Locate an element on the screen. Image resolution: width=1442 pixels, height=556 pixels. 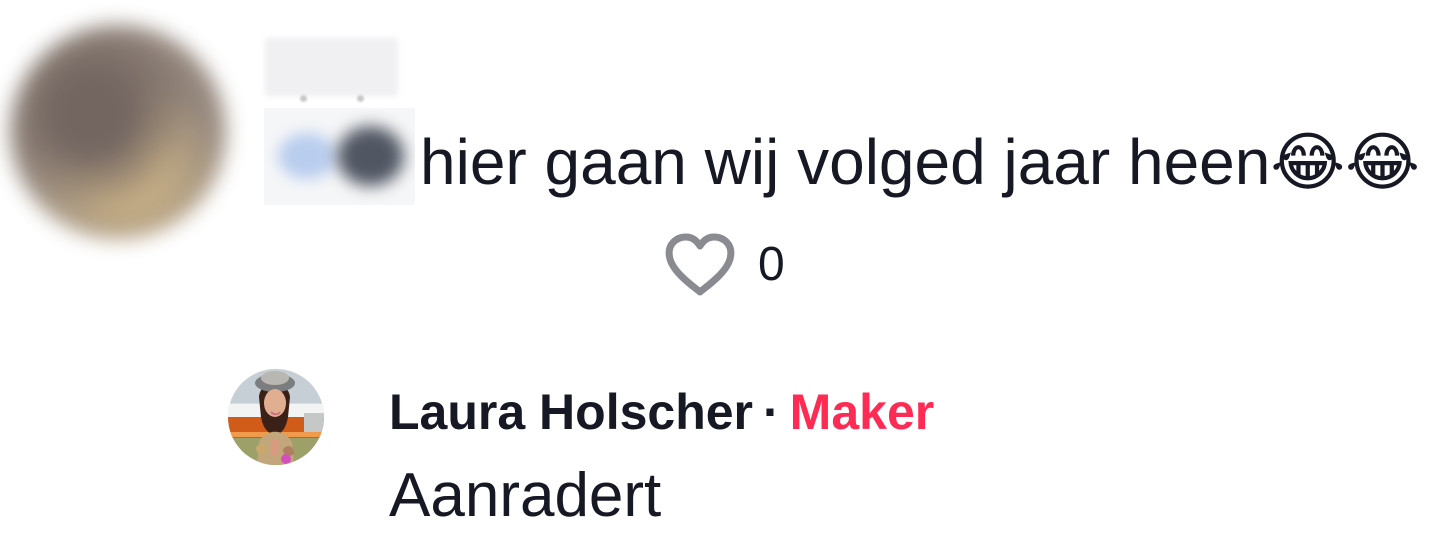
commenter-avatar is located at coordinates (118, 132).